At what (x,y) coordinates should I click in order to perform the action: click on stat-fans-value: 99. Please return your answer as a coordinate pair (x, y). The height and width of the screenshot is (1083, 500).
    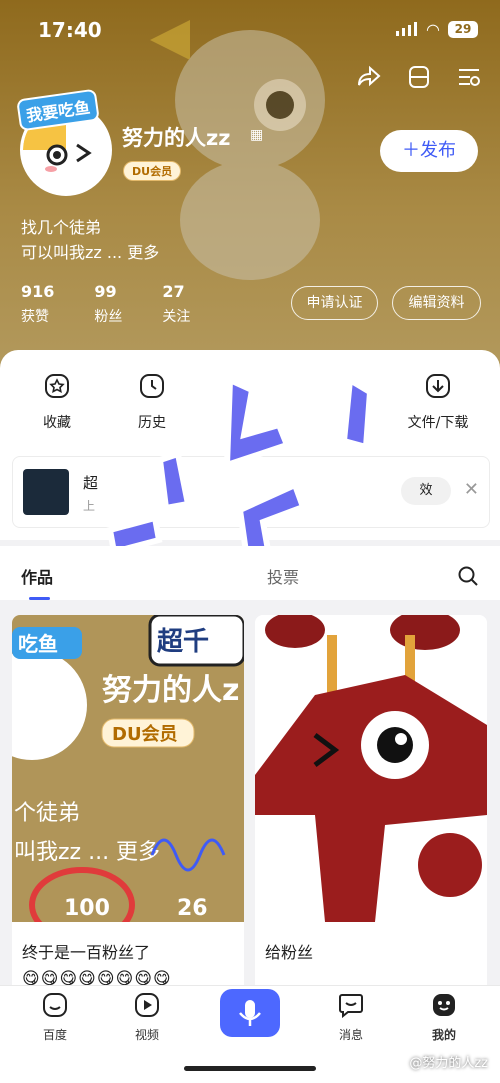
    Looking at the image, I should click on (105, 291).